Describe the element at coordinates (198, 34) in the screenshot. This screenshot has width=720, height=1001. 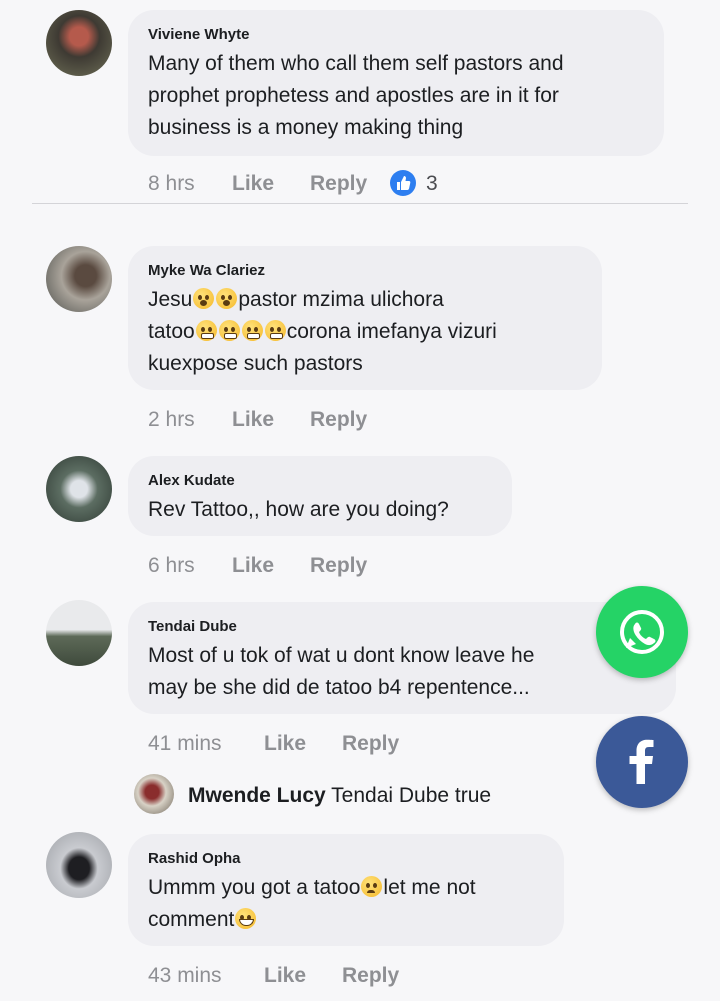
I see `comment-author: Viviene Whyte` at that location.